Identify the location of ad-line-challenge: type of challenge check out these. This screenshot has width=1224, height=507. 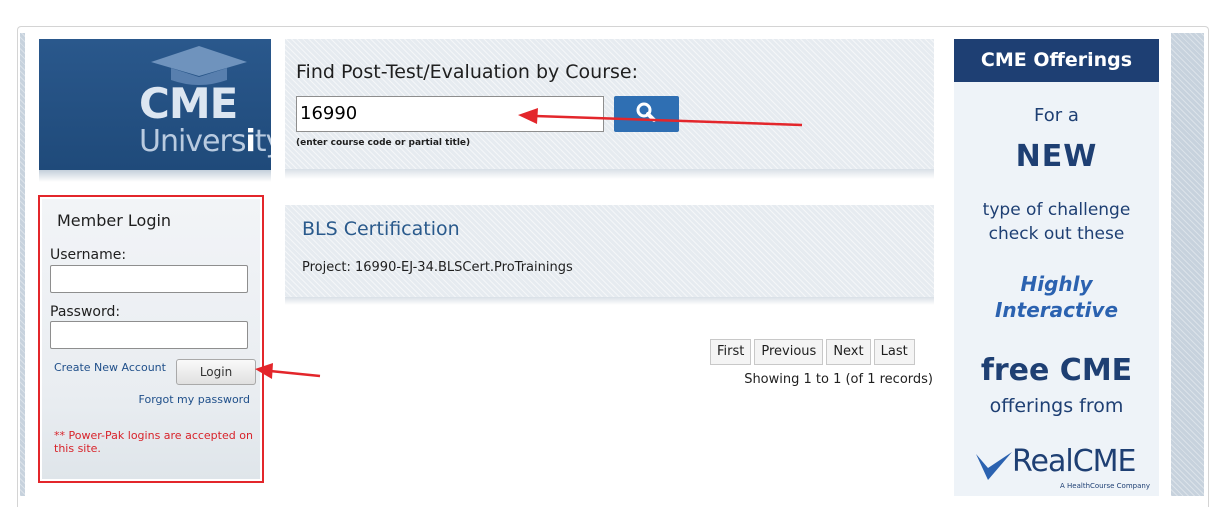
(1056, 222).